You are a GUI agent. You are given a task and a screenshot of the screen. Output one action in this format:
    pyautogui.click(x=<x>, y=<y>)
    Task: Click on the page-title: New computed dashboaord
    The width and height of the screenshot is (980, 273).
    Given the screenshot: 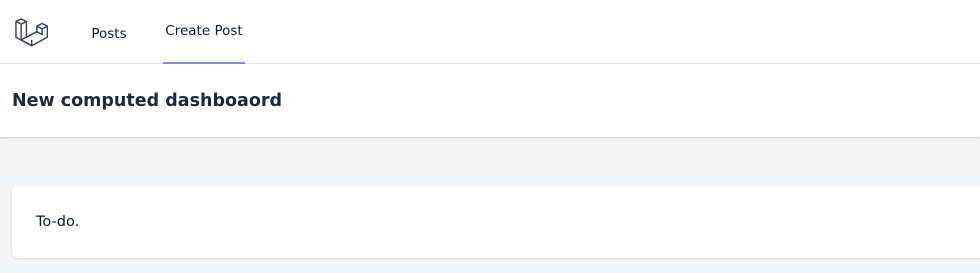 What is the action you would take?
    pyautogui.click(x=147, y=101)
    